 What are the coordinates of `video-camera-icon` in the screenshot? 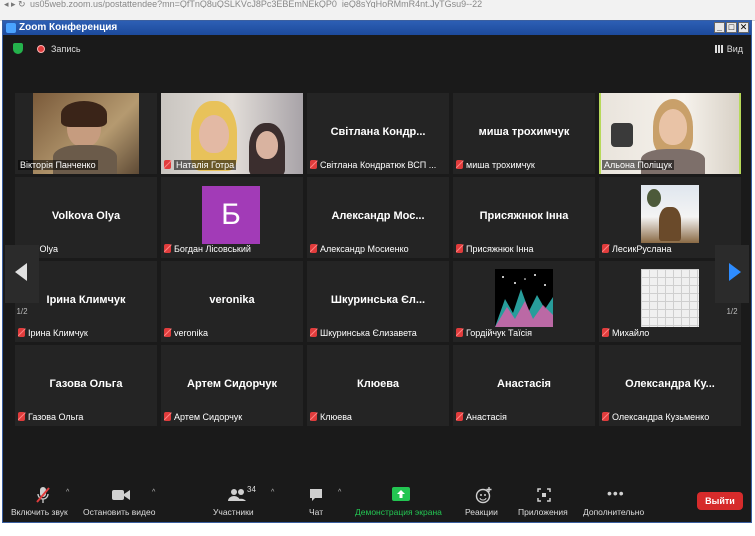 It's located at (121, 497).